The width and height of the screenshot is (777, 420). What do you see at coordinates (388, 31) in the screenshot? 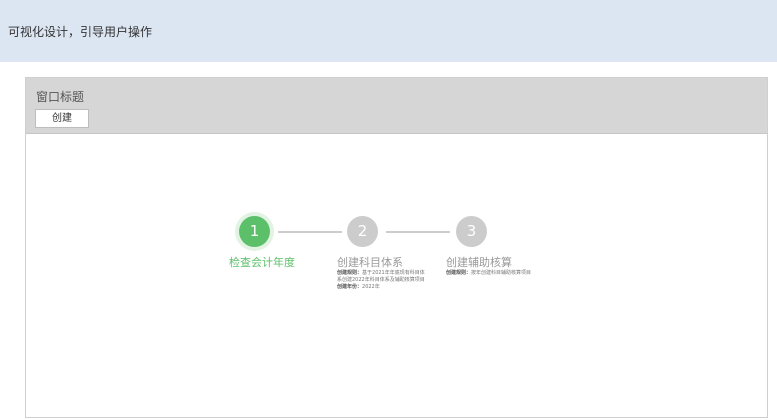
I see `top-banner: 可视化设计，引导用户操作` at bounding box center [388, 31].